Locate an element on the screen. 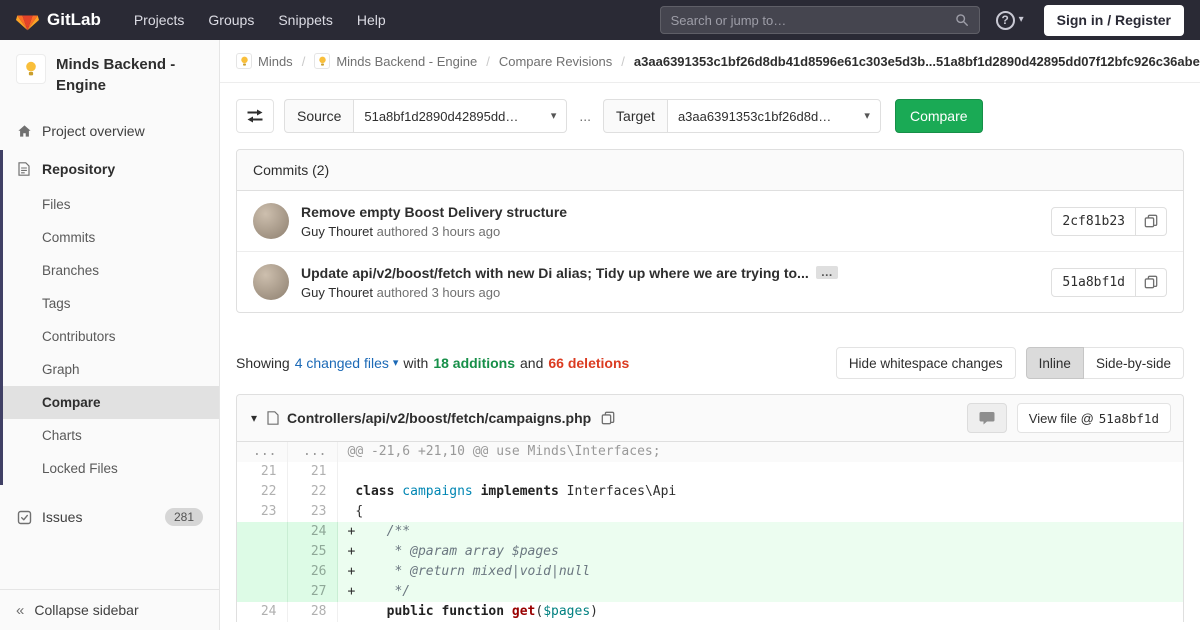 This screenshot has height=630, width=1200. commit-sha-group: 51a8bf1d is located at coordinates (1109, 282).